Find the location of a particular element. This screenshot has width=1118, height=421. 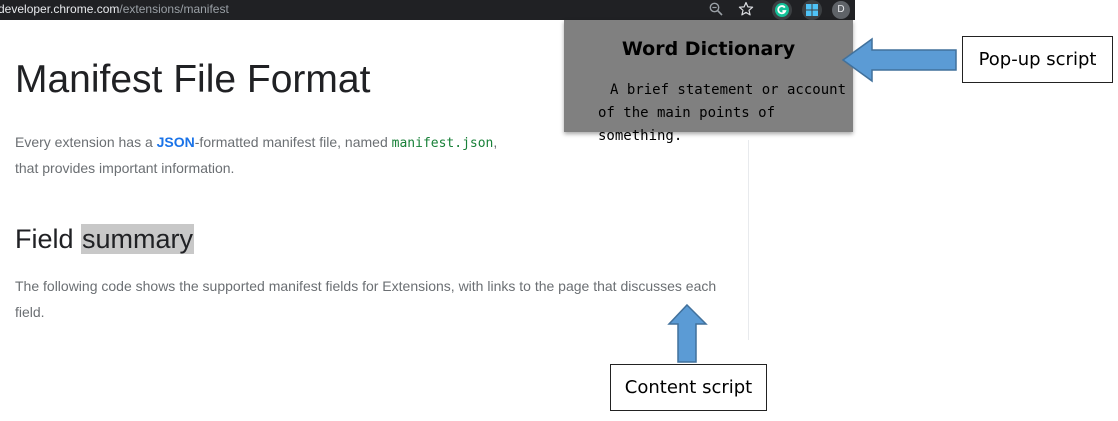

star-icon is located at coordinates (746, 9).